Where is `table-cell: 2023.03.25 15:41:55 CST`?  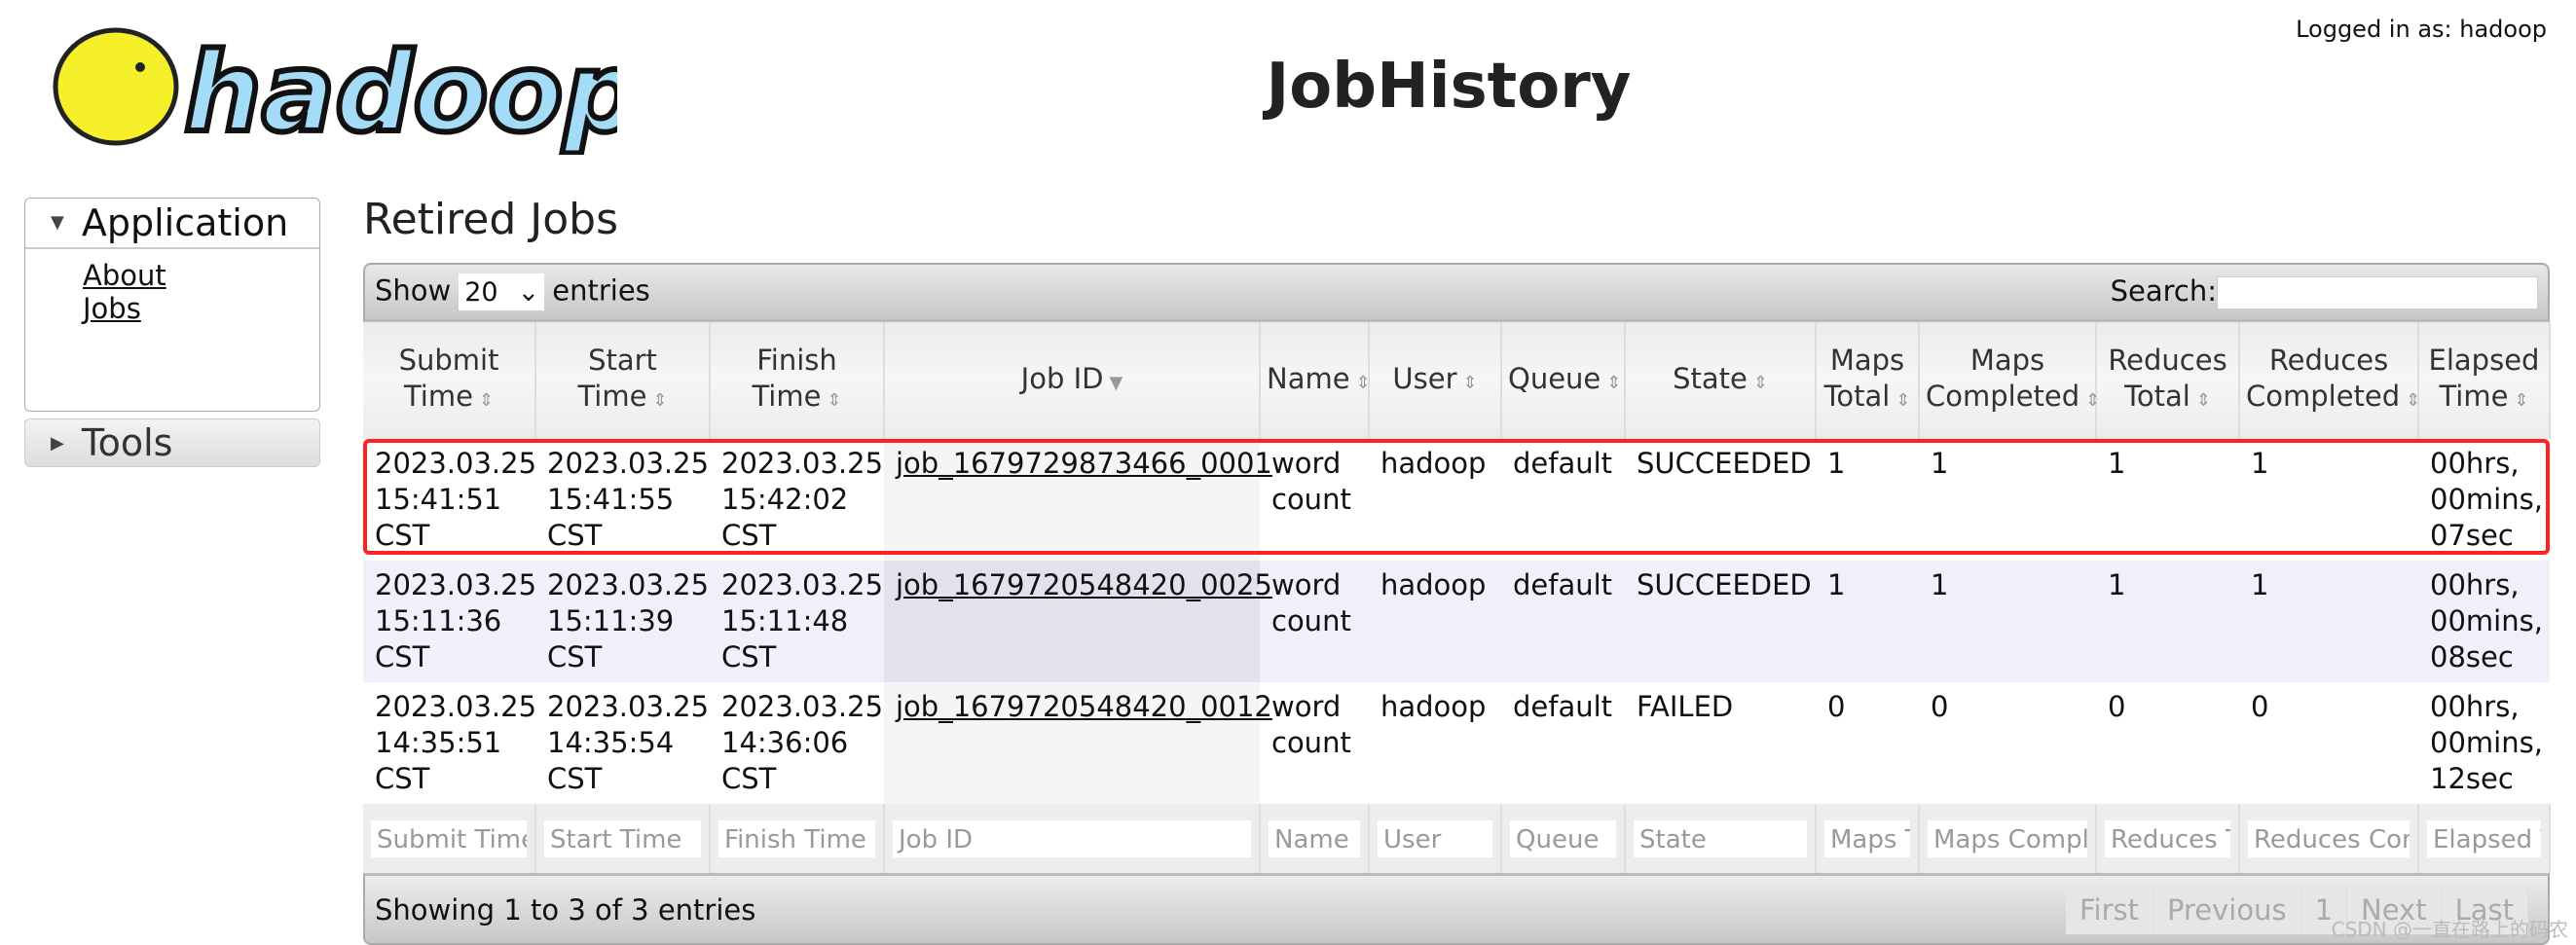 table-cell: 2023.03.25 15:41:55 CST is located at coordinates (622, 500).